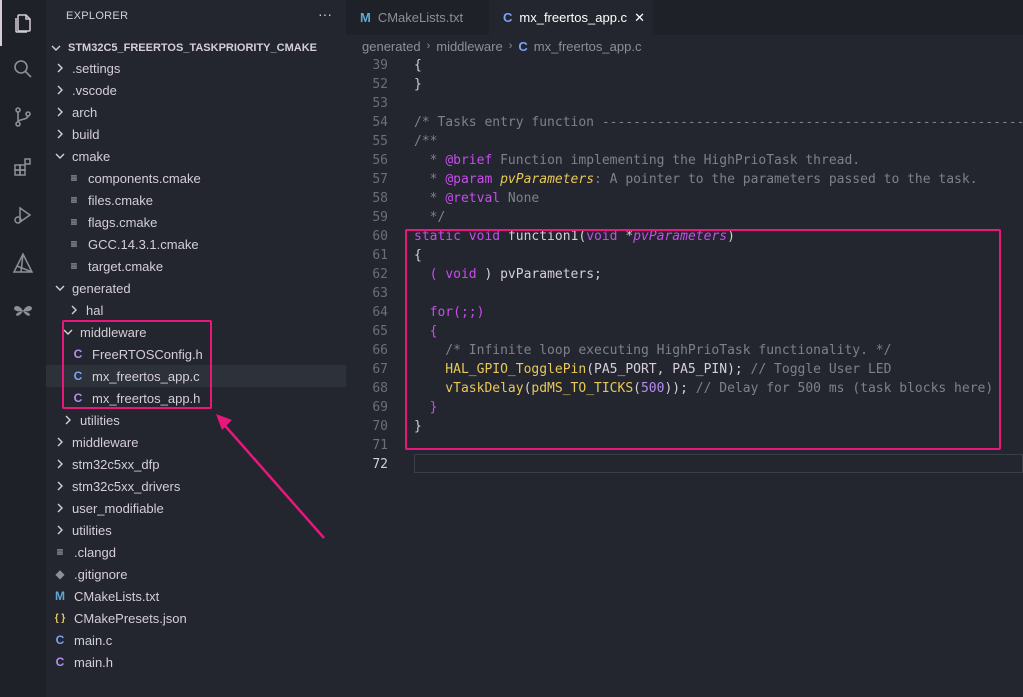 This screenshot has width=1023, height=697. What do you see at coordinates (380, 217) in the screenshot?
I see `line-number: 59` at bounding box center [380, 217].